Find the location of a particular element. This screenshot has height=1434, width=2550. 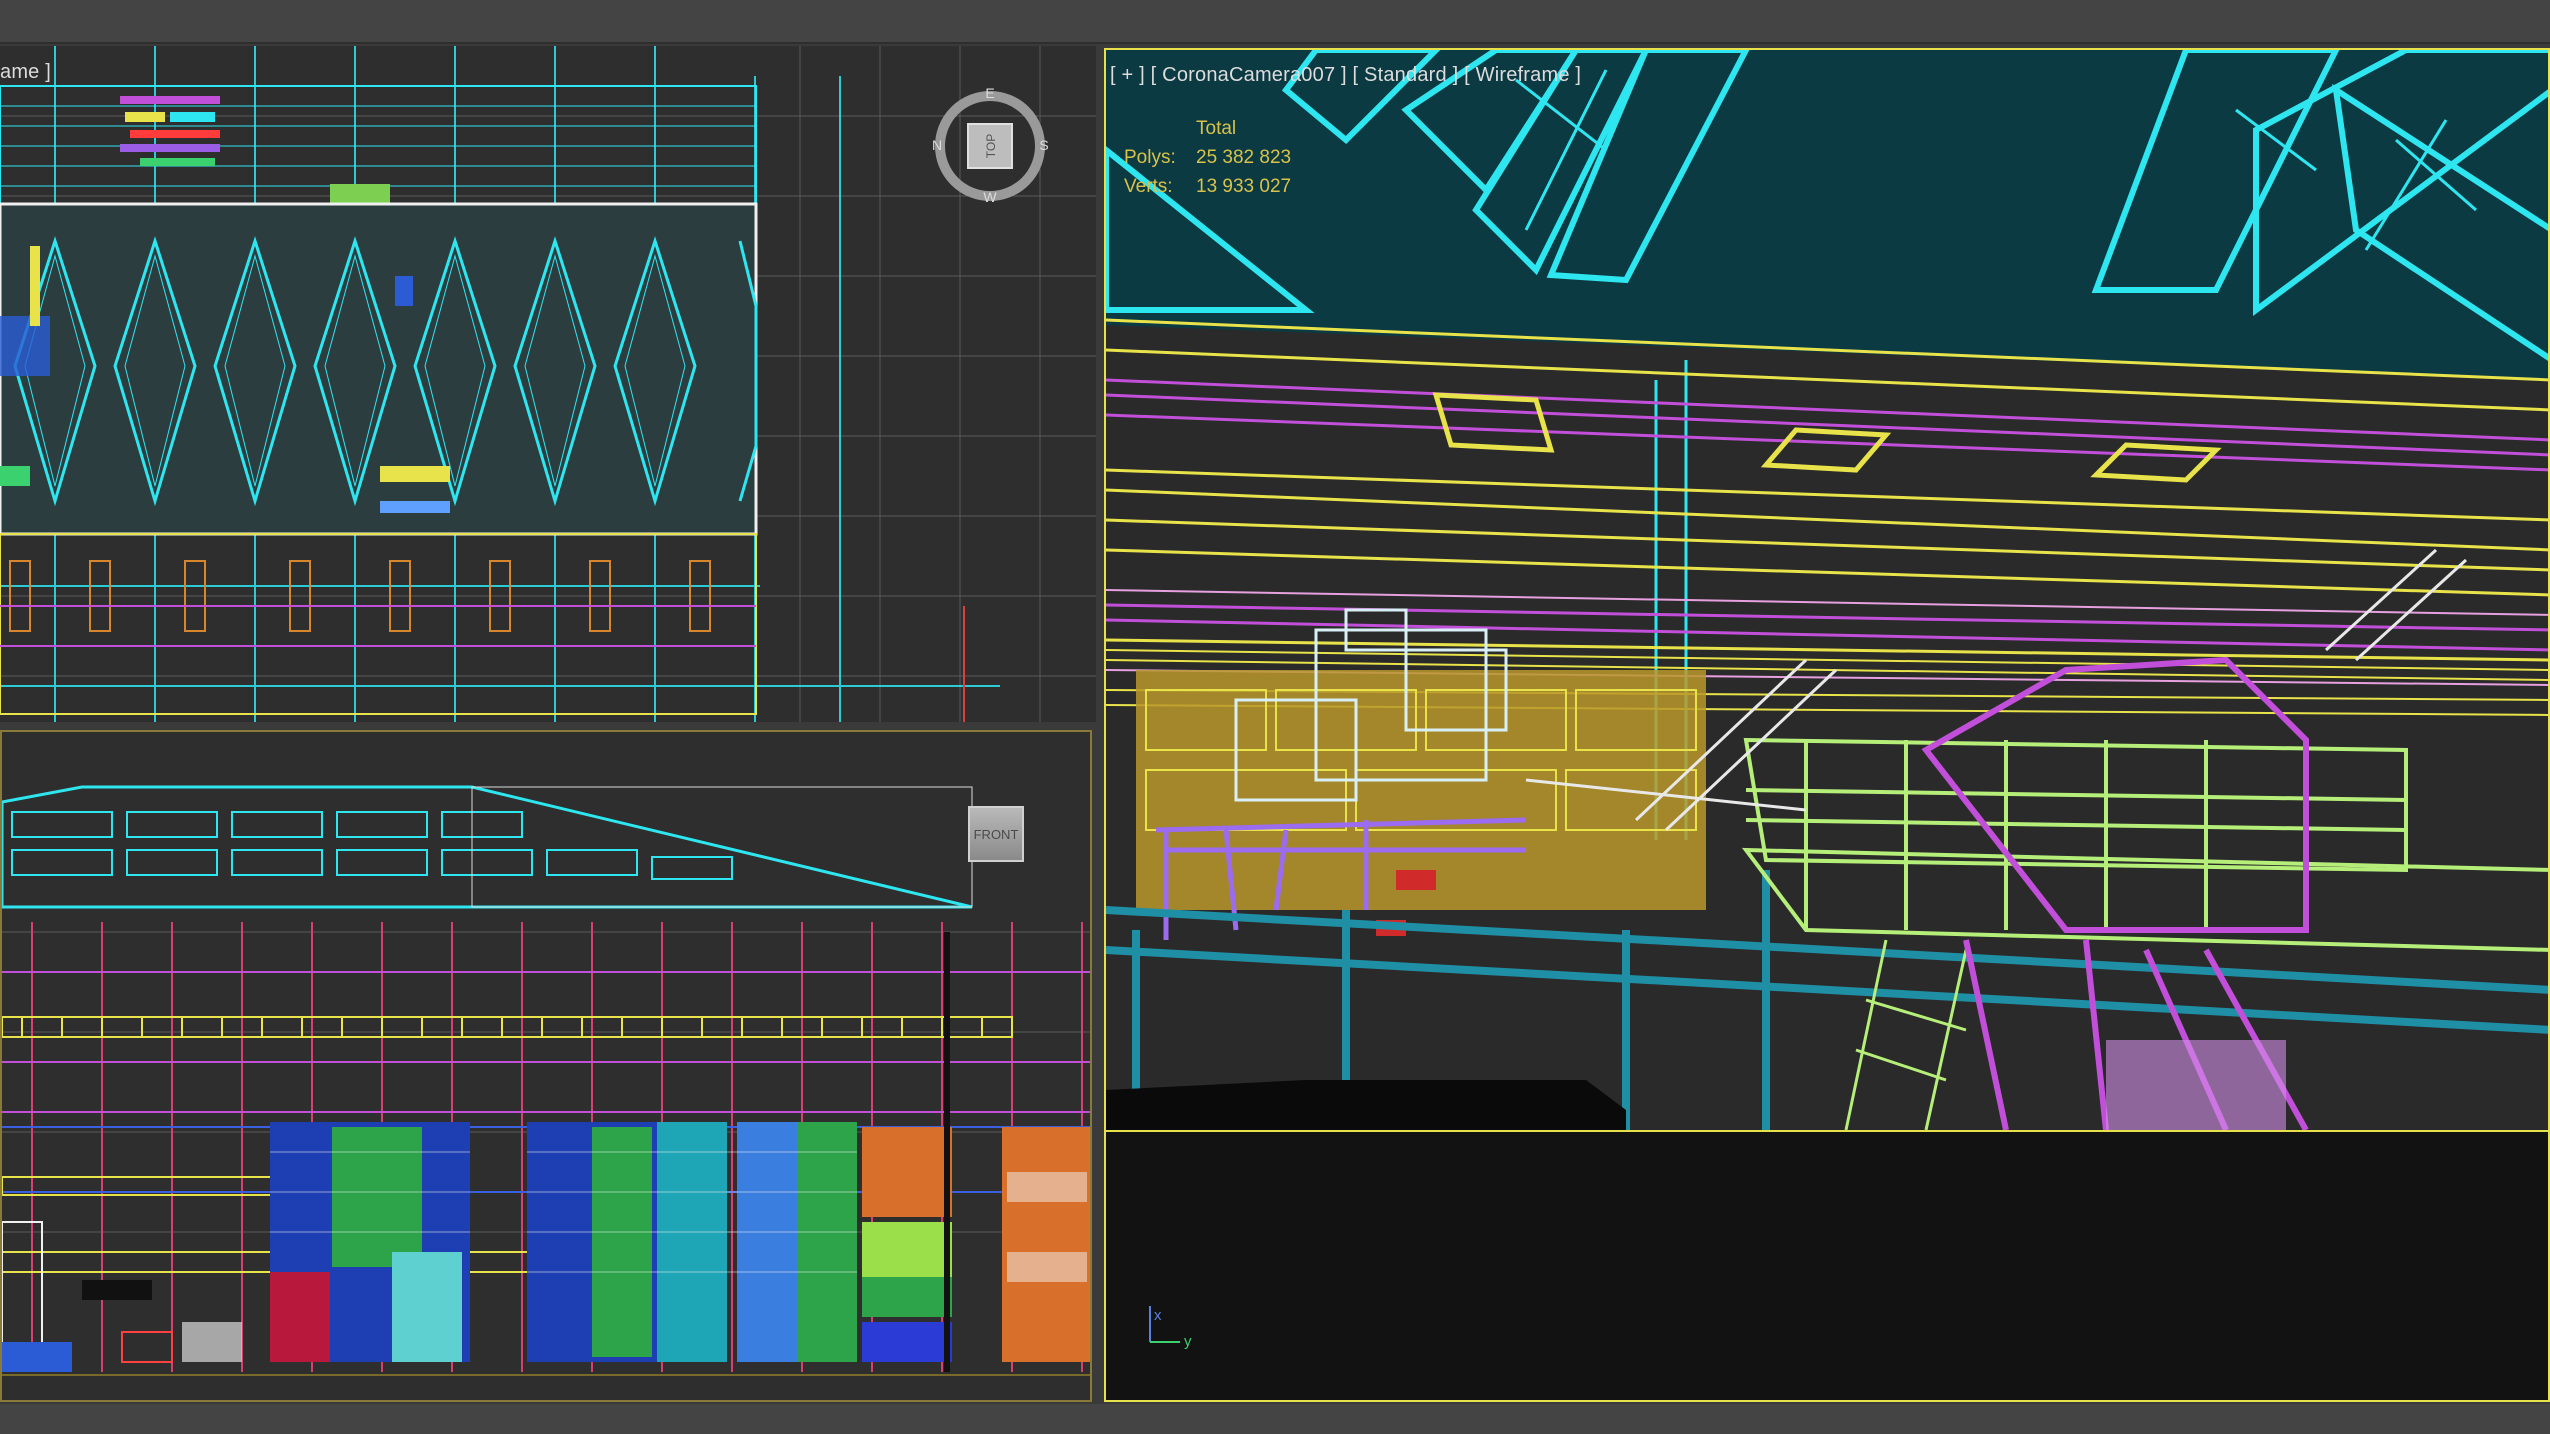

polys-label: Polys: is located at coordinates (1150, 157).